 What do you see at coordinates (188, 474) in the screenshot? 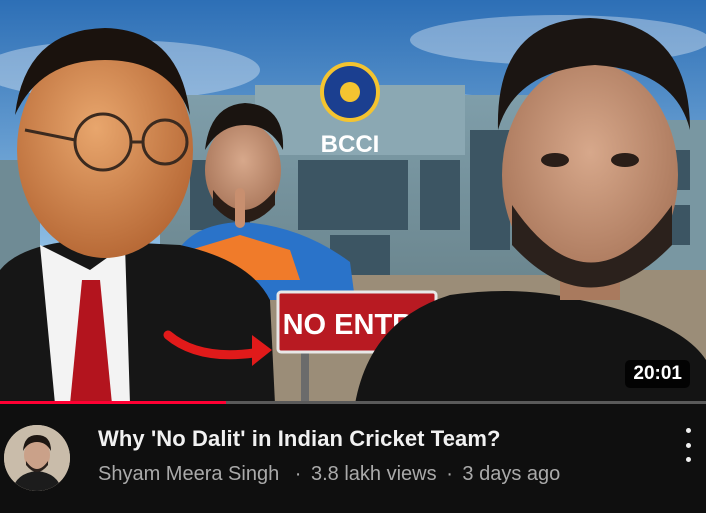
I see `channel-name: Shyam Meera Singh` at bounding box center [188, 474].